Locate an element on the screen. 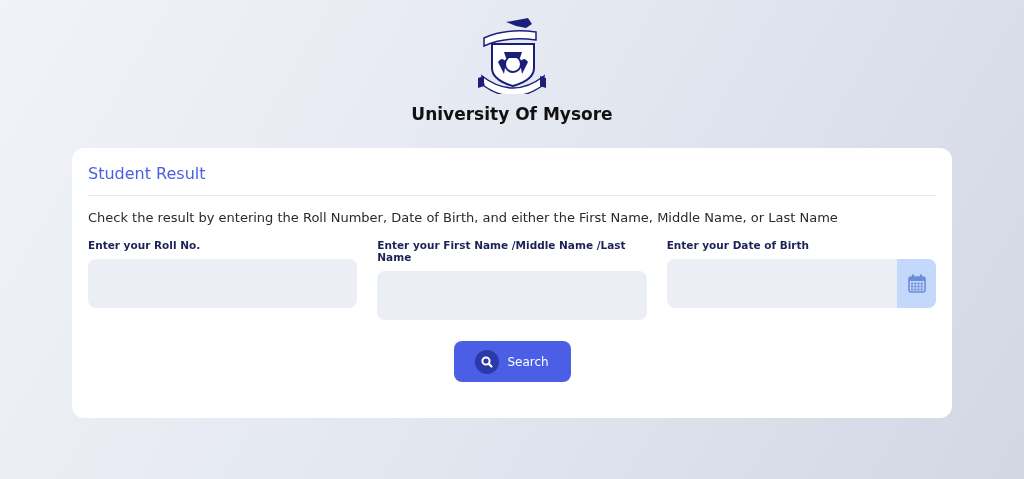  calendar-icon is located at coordinates (916, 283).